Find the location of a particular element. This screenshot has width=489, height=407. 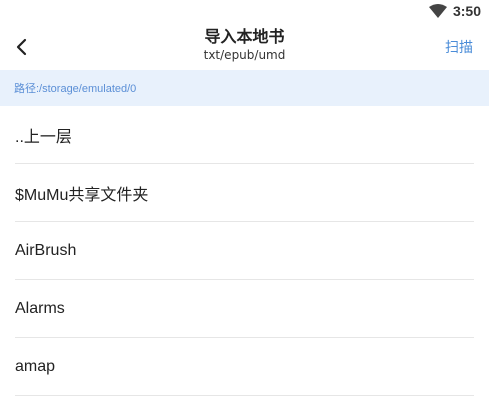

page-subtitle: txt/epub/umd is located at coordinates (244, 55).